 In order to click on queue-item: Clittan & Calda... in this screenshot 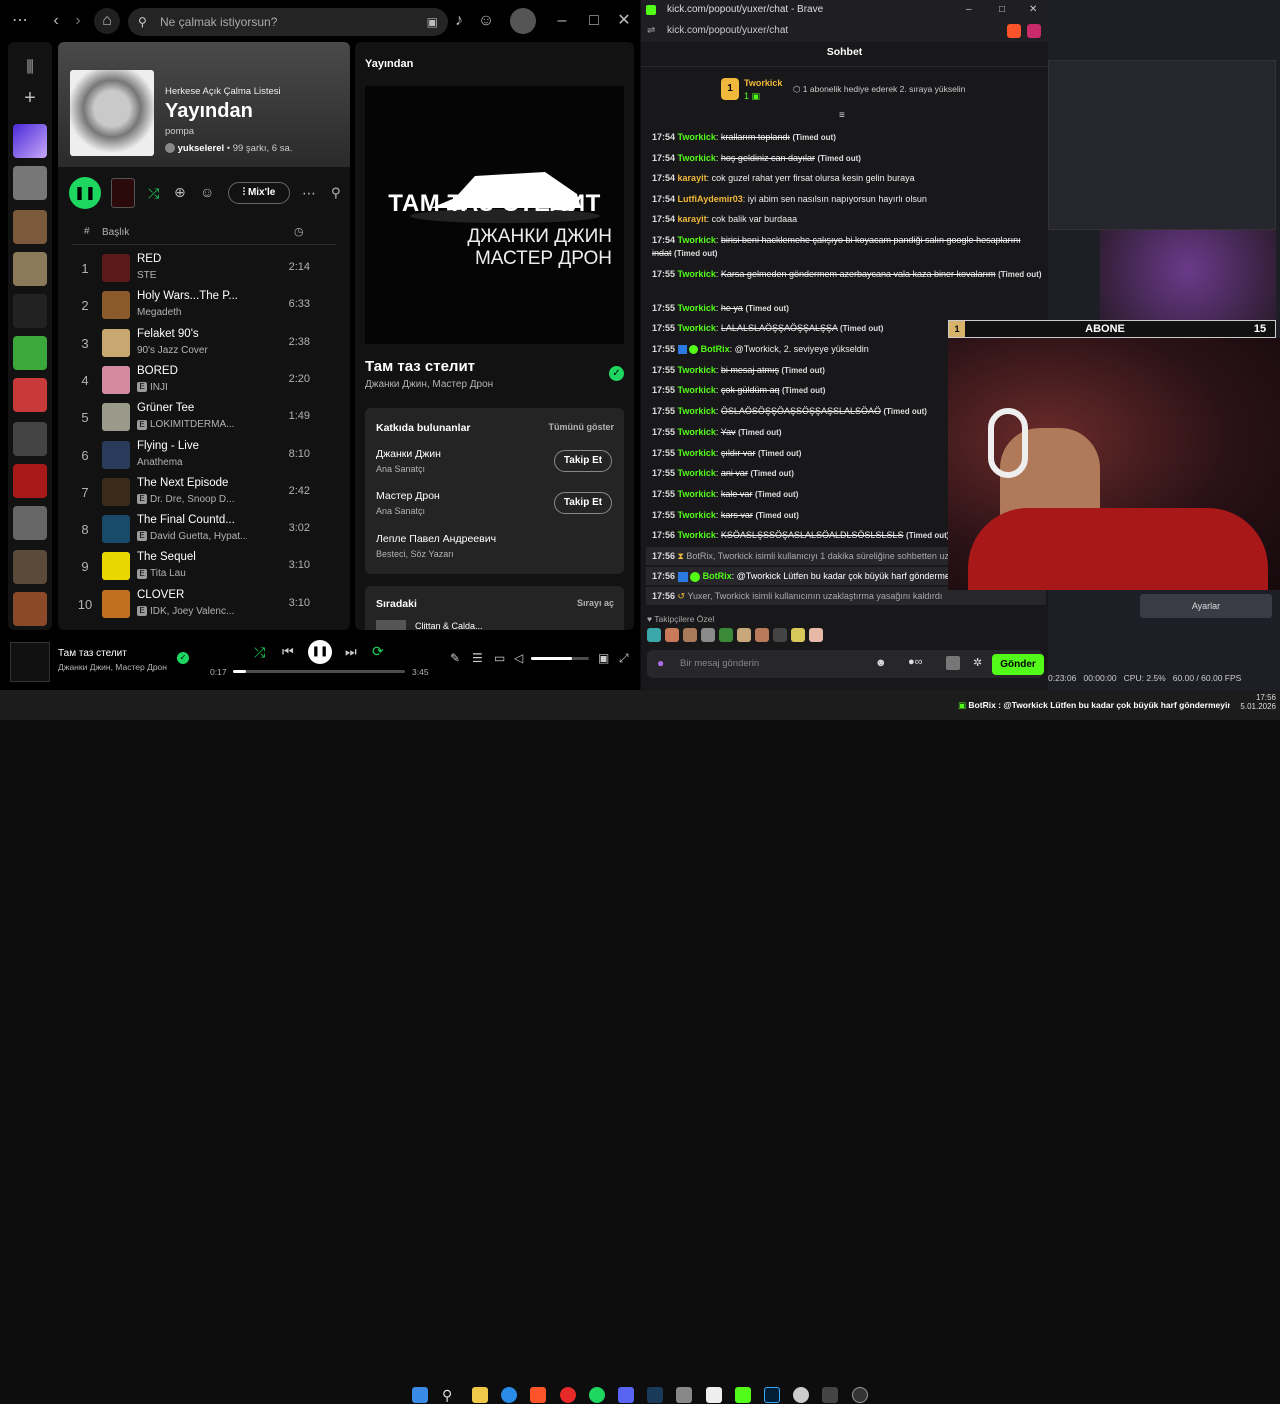, I will do `click(449, 625)`.